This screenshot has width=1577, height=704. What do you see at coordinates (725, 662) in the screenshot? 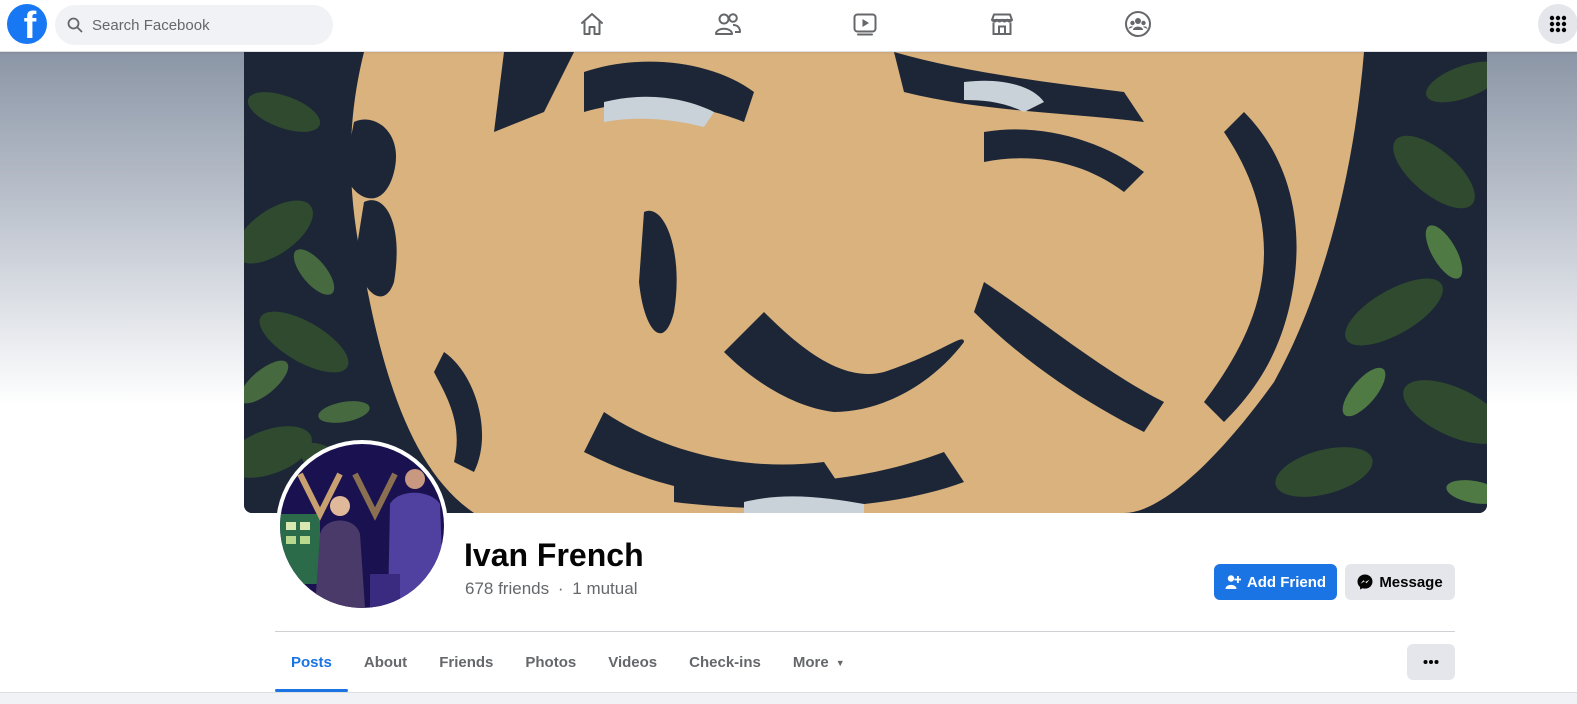
I see `tab-check-ins: Check-ins` at bounding box center [725, 662].